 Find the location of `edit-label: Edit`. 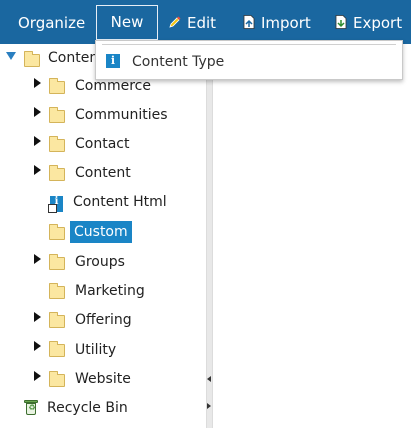

edit-label: Edit is located at coordinates (202, 23).